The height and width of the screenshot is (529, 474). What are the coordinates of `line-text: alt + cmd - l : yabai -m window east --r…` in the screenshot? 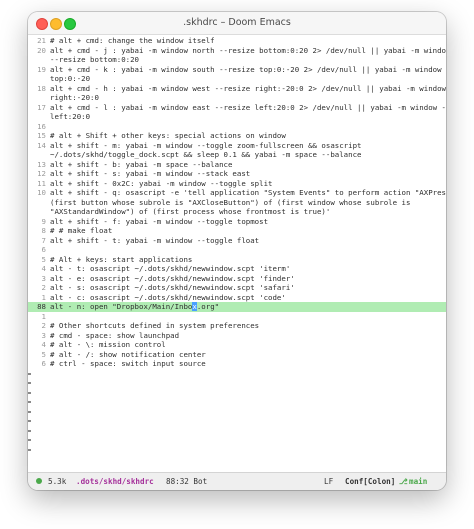 It's located at (248, 107).